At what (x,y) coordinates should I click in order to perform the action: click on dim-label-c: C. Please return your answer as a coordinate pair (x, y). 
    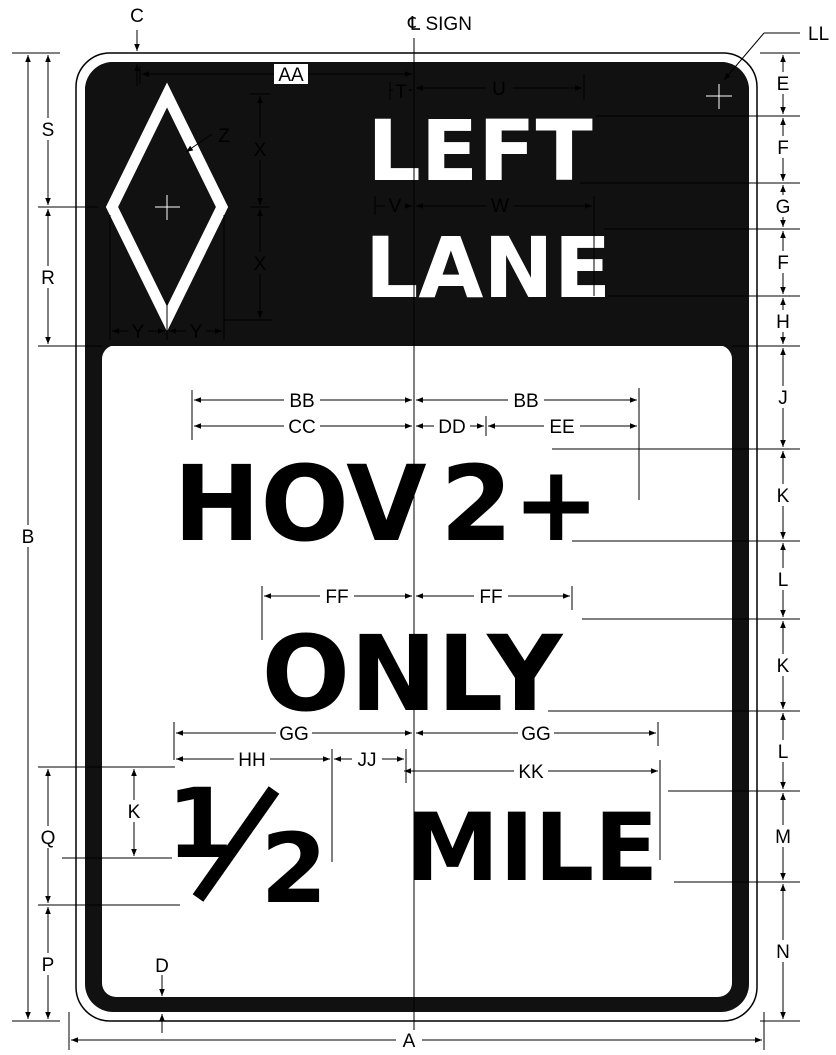
    Looking at the image, I should click on (137, 16).